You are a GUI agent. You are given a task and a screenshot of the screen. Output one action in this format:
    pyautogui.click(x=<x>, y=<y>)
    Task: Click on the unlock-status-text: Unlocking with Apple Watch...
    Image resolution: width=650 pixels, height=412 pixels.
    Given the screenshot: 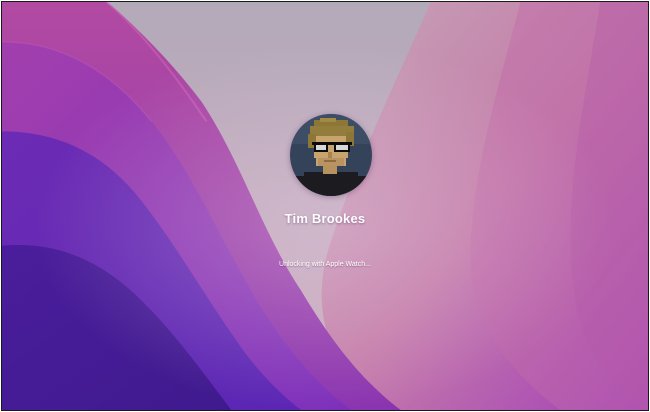 What is the action you would take?
    pyautogui.click(x=325, y=264)
    